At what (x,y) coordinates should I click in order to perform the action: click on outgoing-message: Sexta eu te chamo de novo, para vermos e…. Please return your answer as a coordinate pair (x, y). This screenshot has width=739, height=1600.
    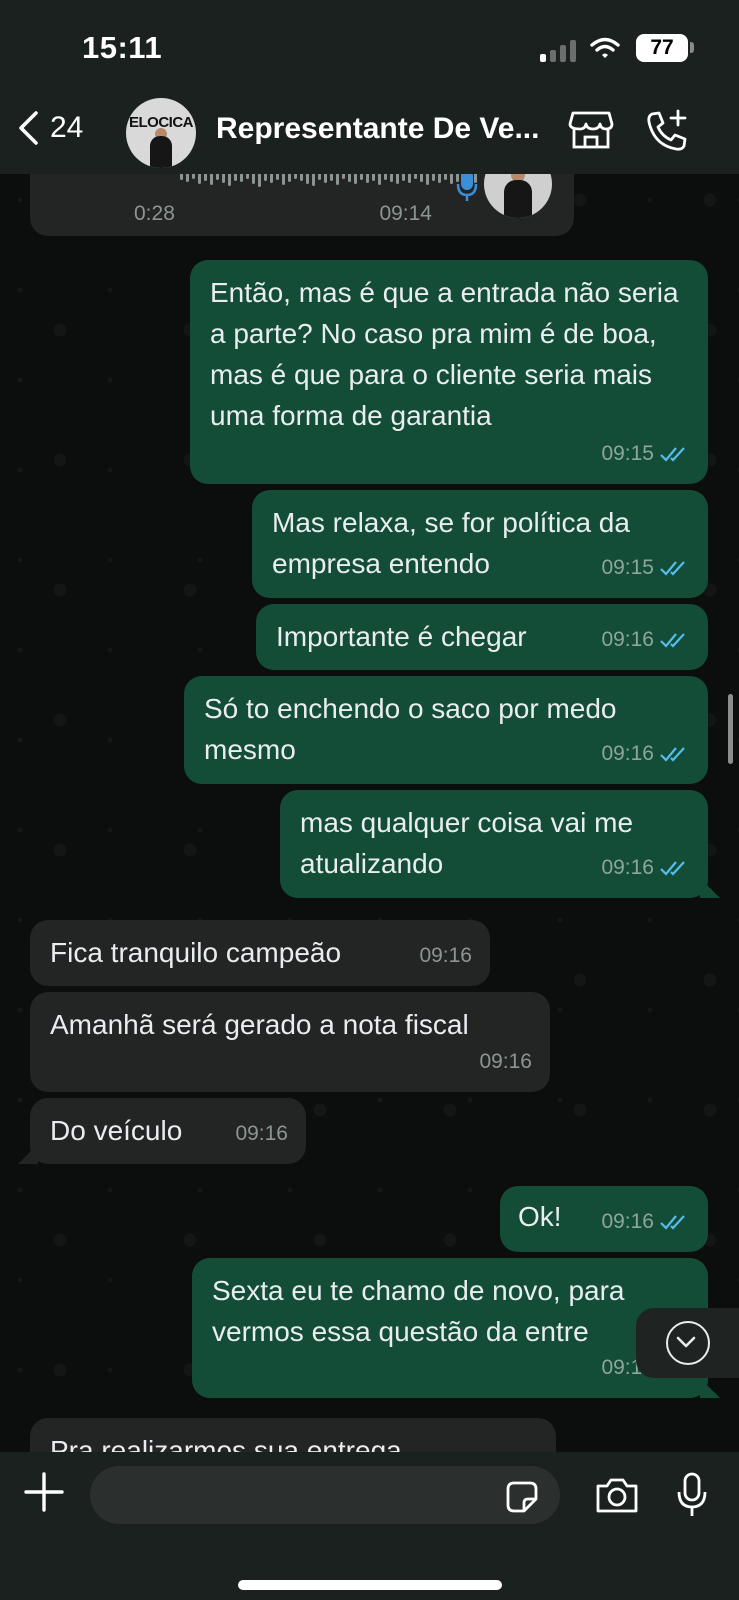
    Looking at the image, I should click on (450, 1328).